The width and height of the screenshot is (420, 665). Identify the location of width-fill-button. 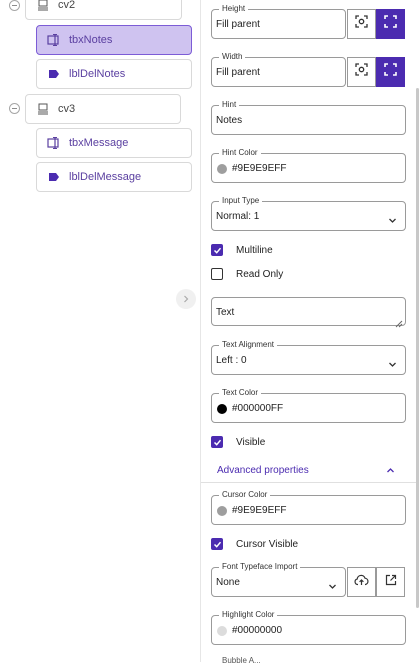
(390, 72).